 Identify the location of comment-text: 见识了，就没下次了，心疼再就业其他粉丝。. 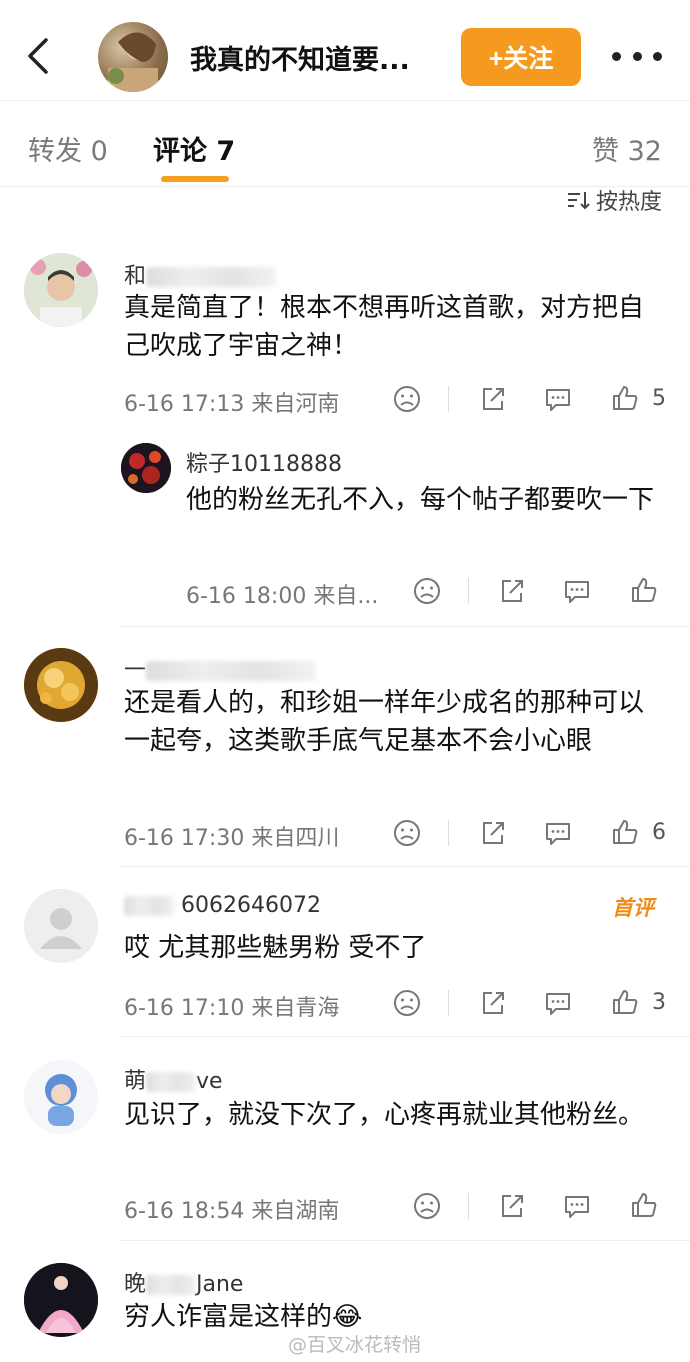
(384, 1115).